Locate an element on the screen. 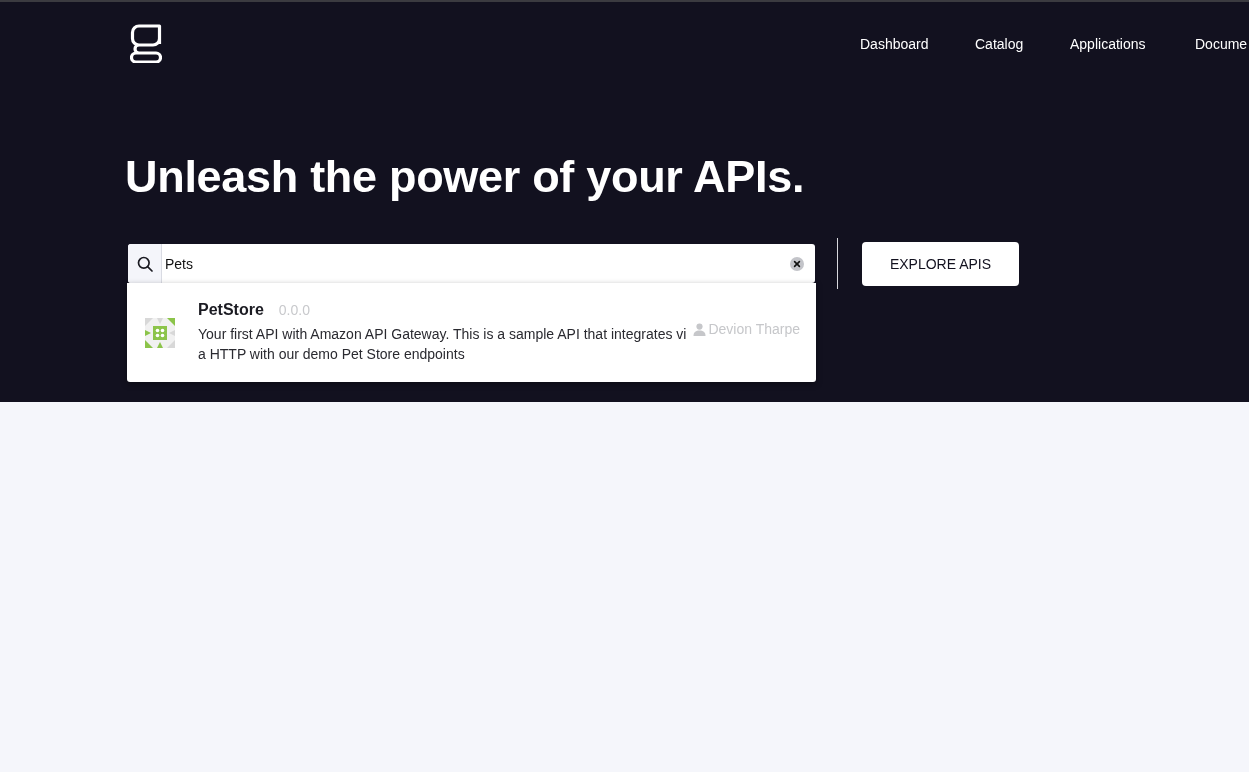  nav-link: Catalog is located at coordinates (999, 44).